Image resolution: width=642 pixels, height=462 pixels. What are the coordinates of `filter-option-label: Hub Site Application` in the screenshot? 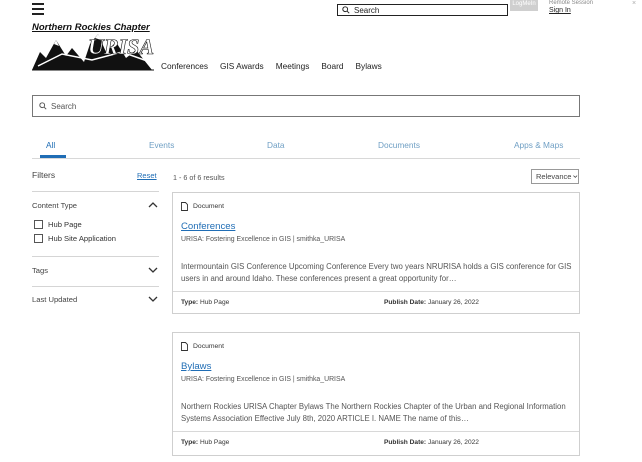 It's located at (82, 238).